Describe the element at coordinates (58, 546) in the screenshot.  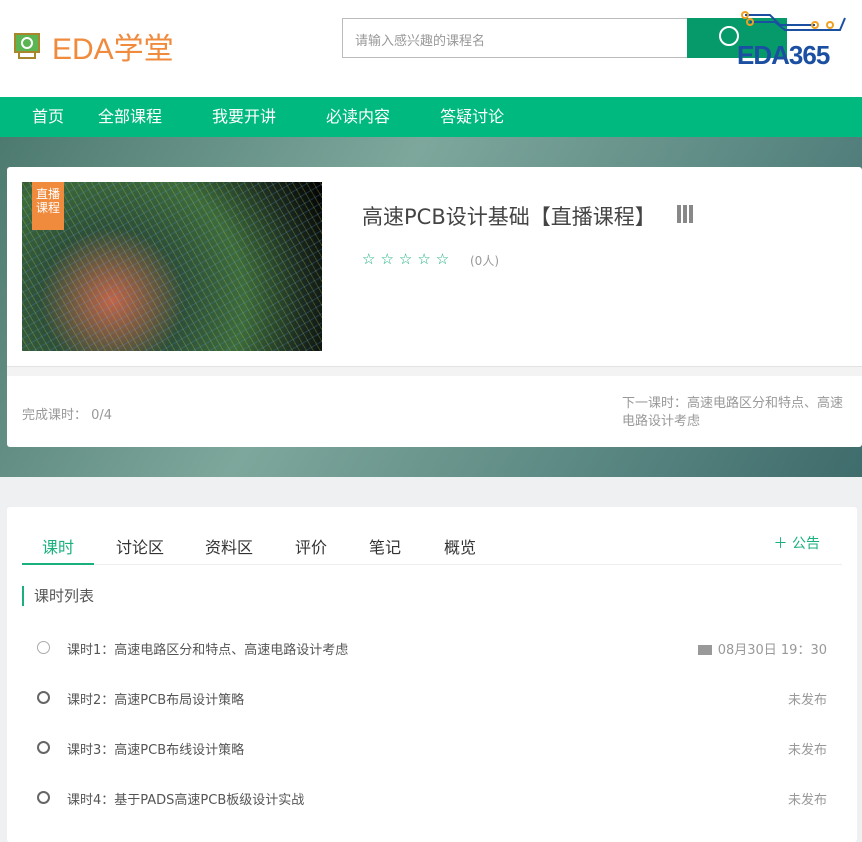
I see `tab-lessons: 课时` at that location.